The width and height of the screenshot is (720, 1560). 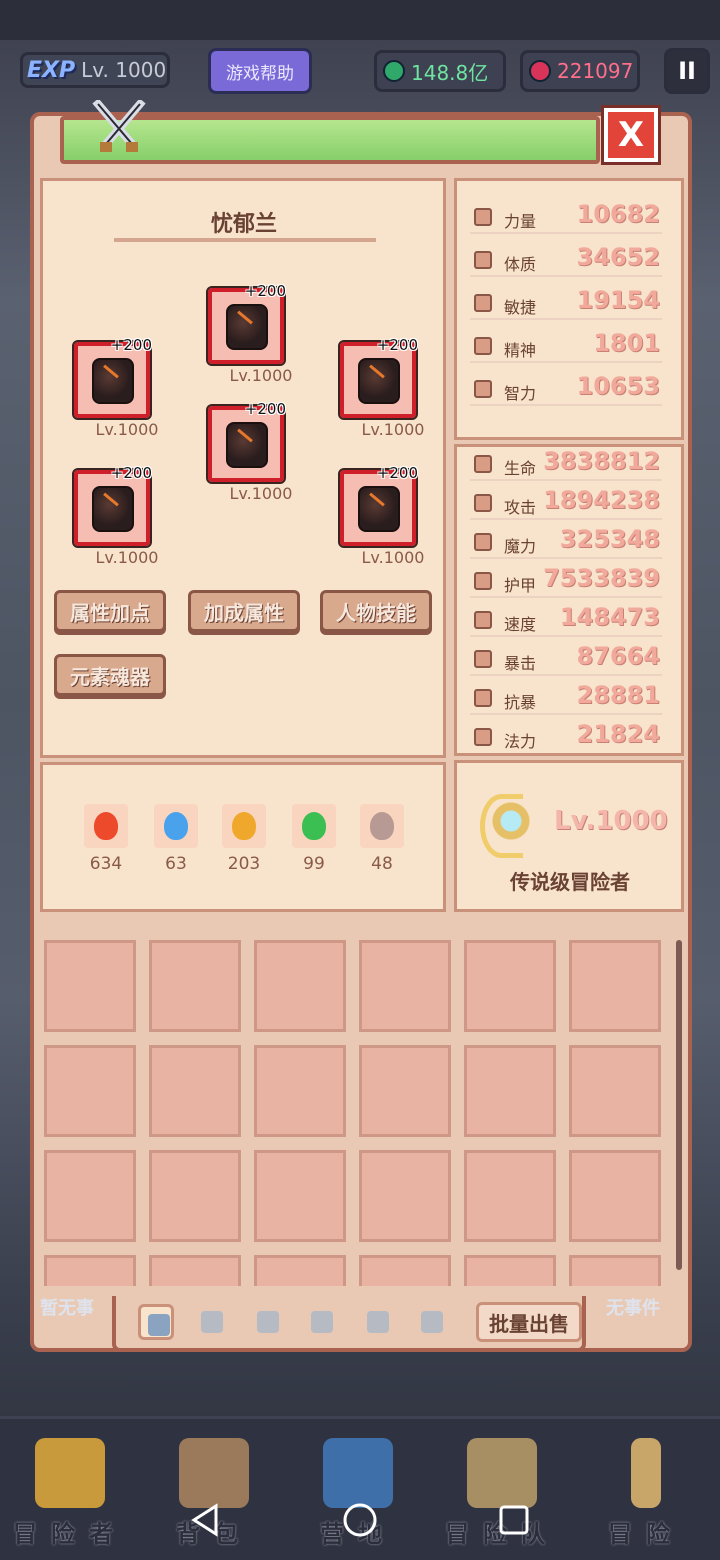 What do you see at coordinates (450, 72) in the screenshot?
I see `green-gem-amount: 148.8亿` at bounding box center [450, 72].